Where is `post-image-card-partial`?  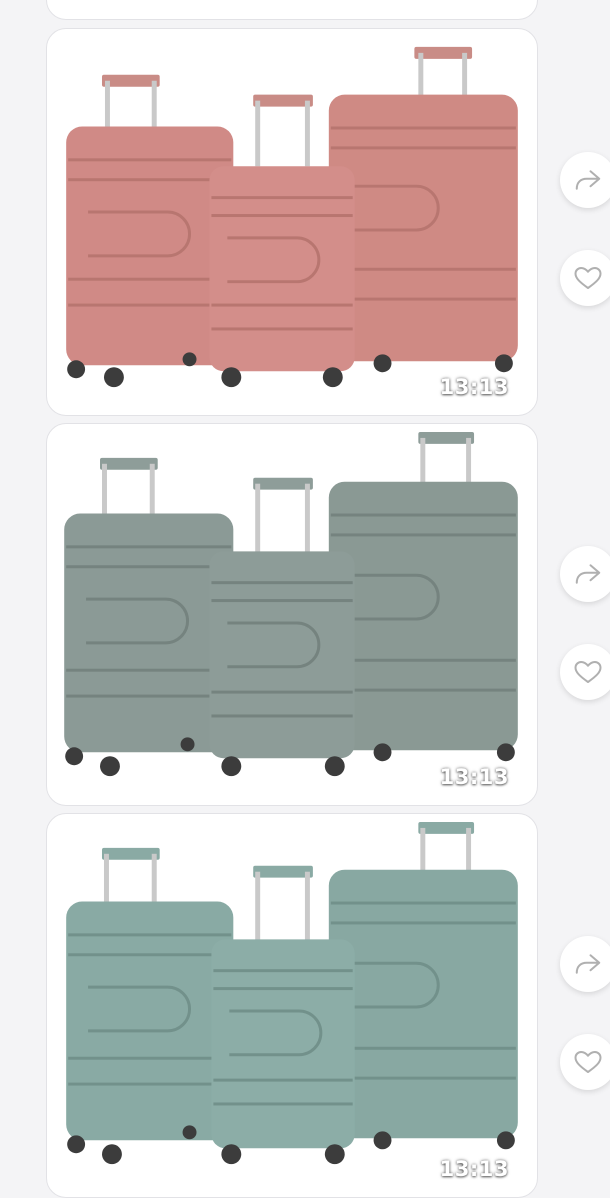
post-image-card-partial is located at coordinates (292, 10).